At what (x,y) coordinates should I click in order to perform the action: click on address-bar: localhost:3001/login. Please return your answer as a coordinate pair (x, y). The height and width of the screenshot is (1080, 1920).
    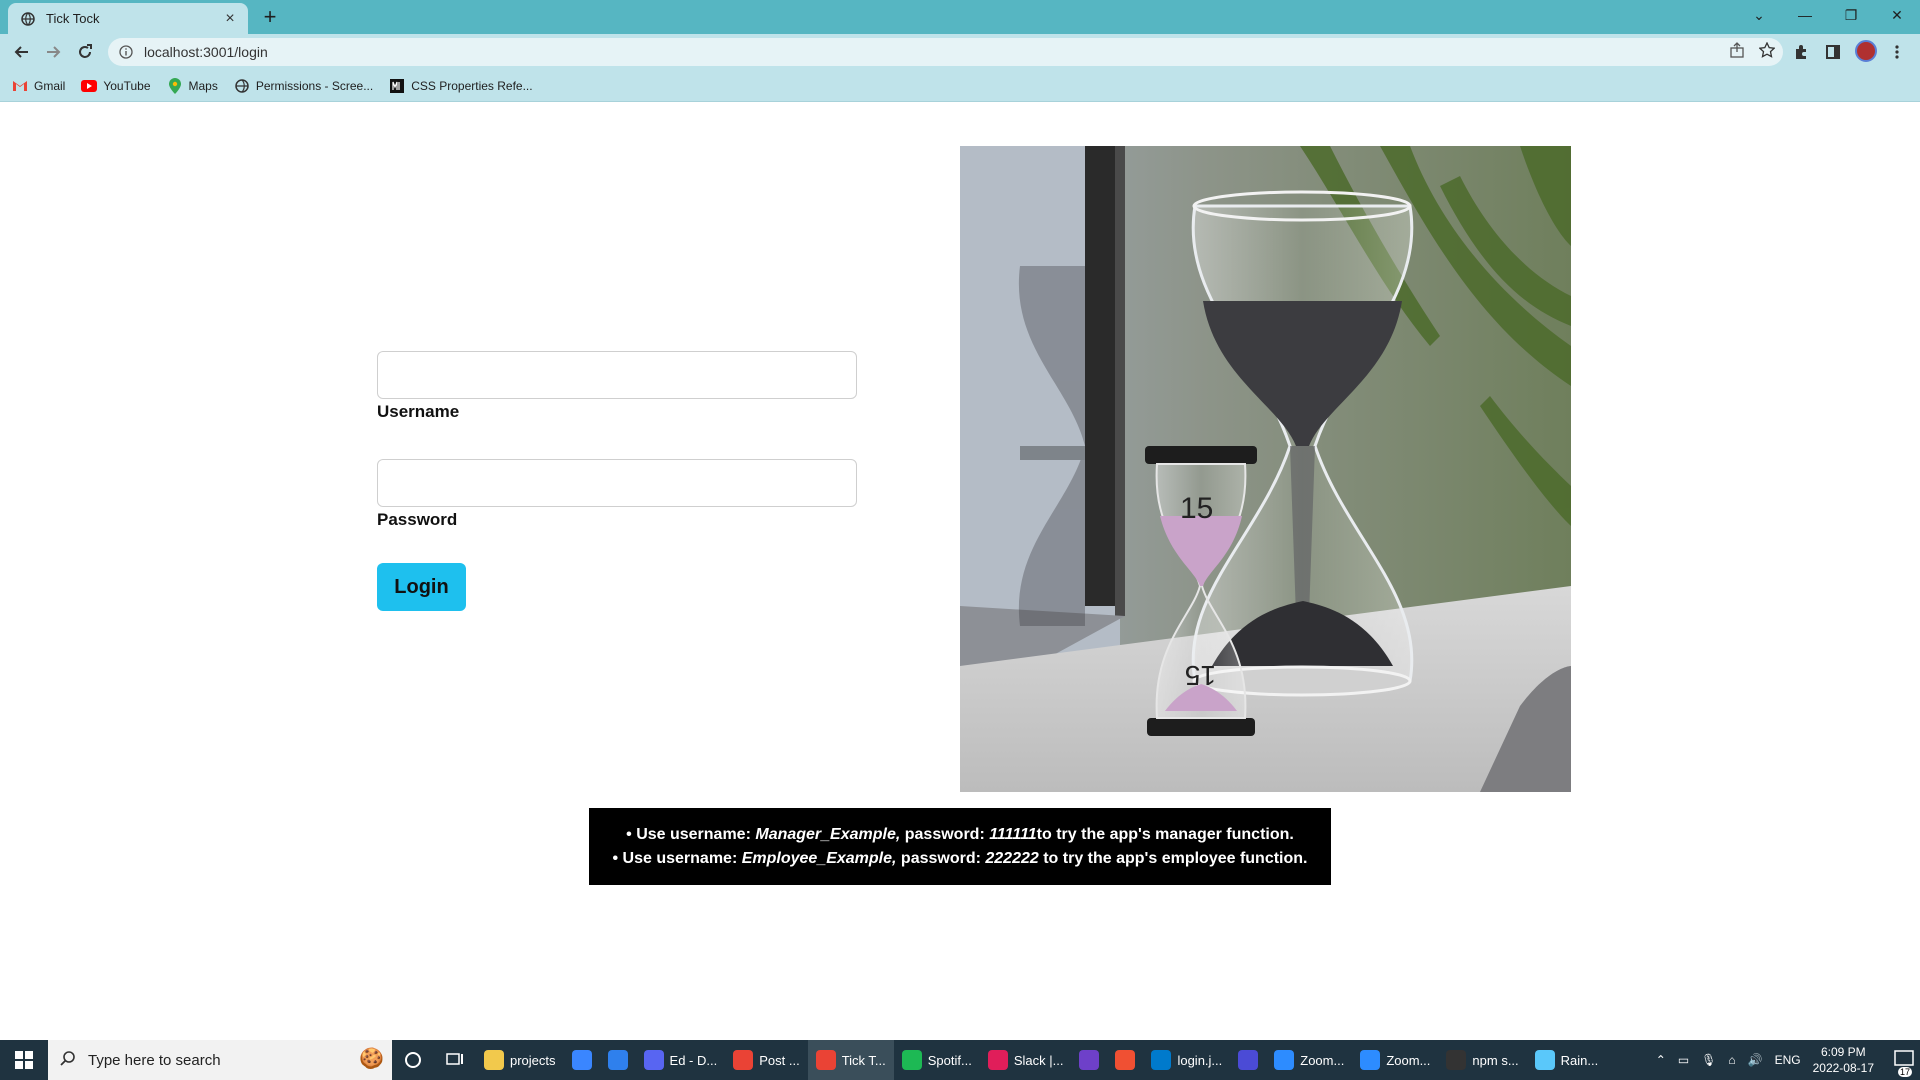
    Looking at the image, I should click on (945, 52).